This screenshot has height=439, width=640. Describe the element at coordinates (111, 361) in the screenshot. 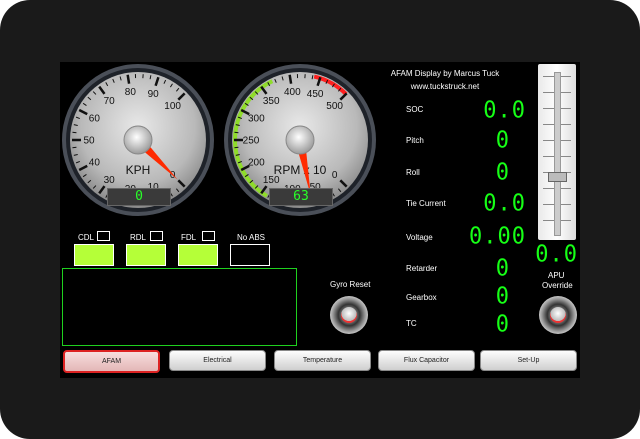

I see `tab-afam: AFAM` at that location.